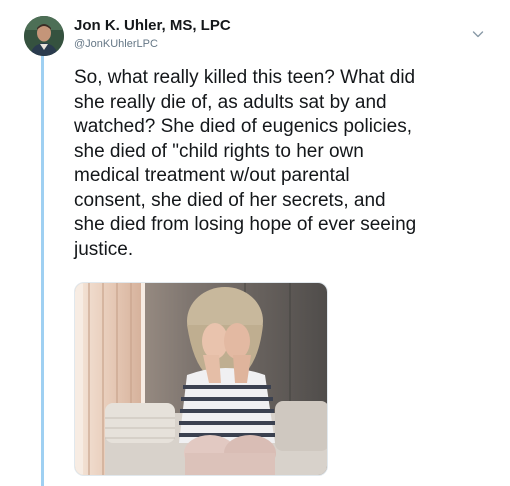  I want to click on author-block: Jon K. Uhler, MS, LPC @JonKUhlerLPC, so click(152, 34).